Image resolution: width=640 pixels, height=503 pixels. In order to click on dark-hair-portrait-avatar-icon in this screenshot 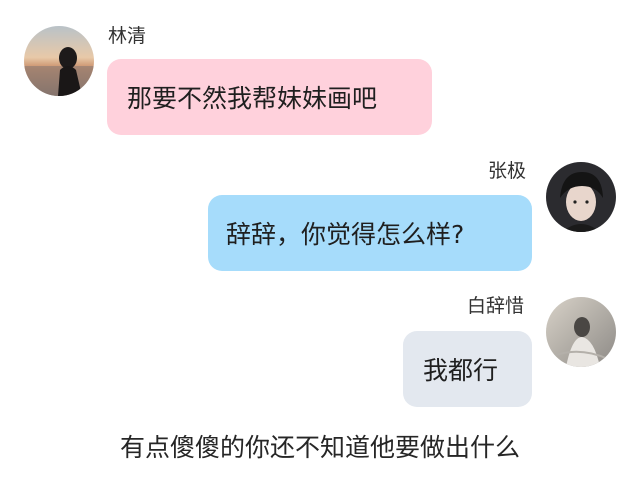, I will do `click(581, 197)`.